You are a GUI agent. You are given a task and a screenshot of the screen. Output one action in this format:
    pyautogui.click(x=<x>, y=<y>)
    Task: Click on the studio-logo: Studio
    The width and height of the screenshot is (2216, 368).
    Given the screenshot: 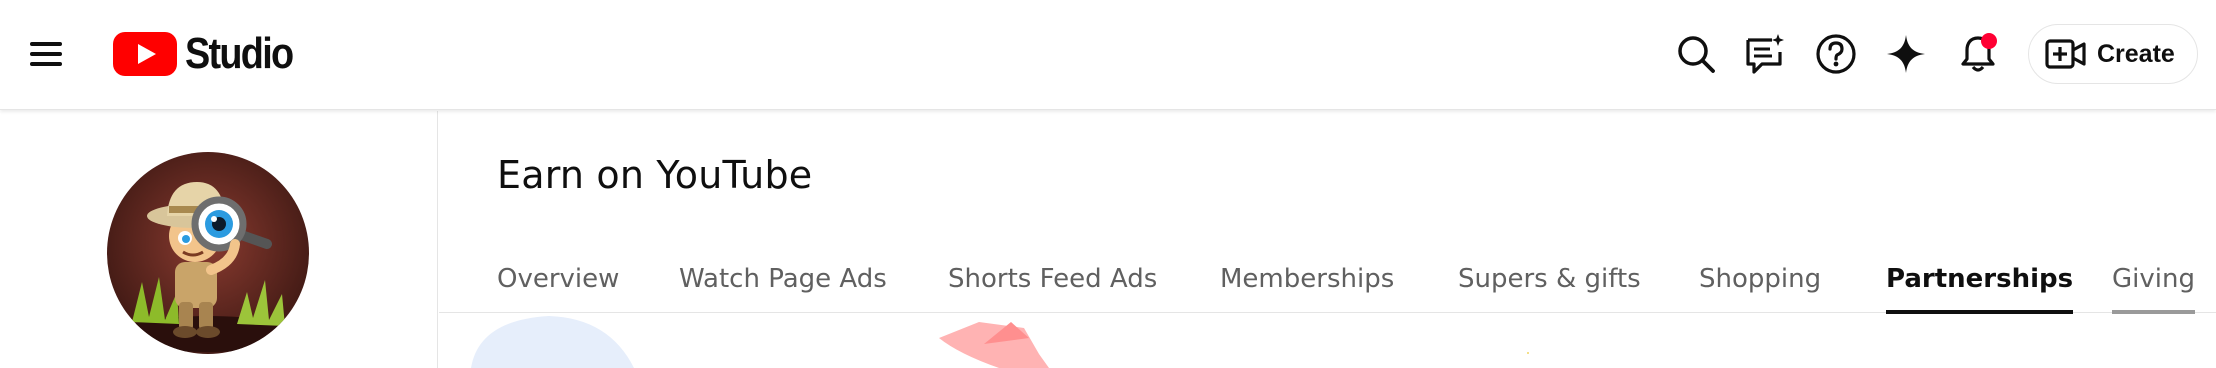 What is the action you would take?
    pyautogui.click(x=211, y=54)
    